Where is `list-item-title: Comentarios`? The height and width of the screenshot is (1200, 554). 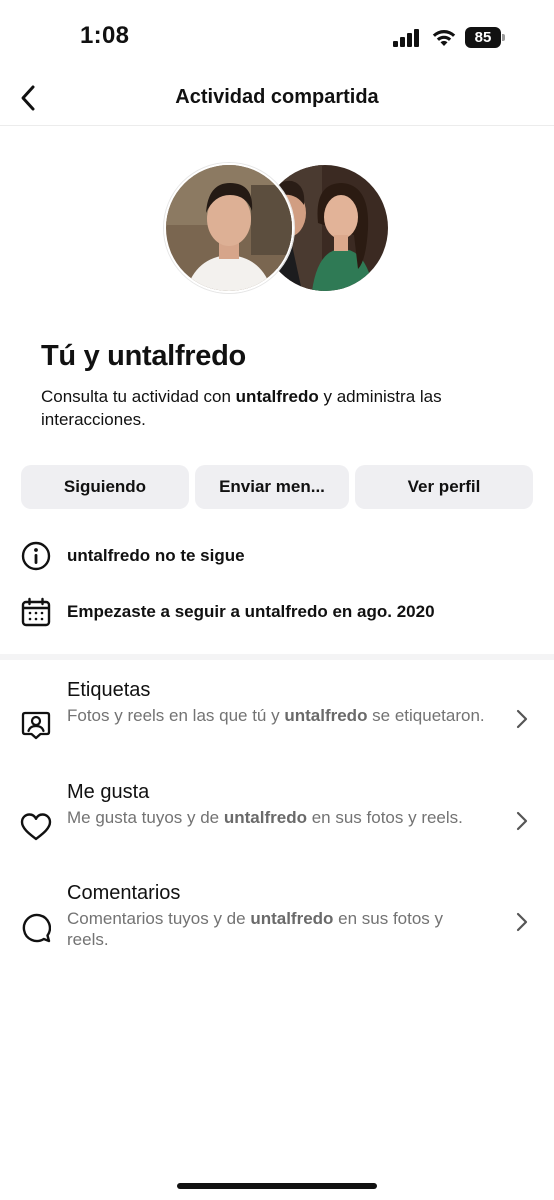
list-item-title: Comentarios is located at coordinates (124, 893).